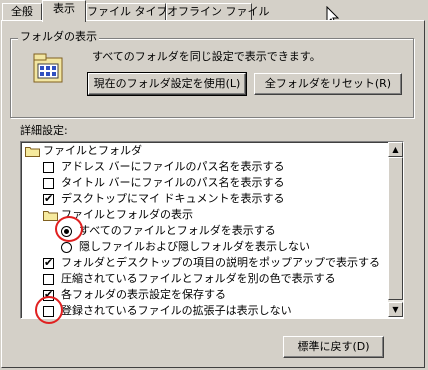  Describe the element at coordinates (328, 84) in the screenshot. I see `reset-all-folders-button: 全フォルダをリセット(R)` at that location.